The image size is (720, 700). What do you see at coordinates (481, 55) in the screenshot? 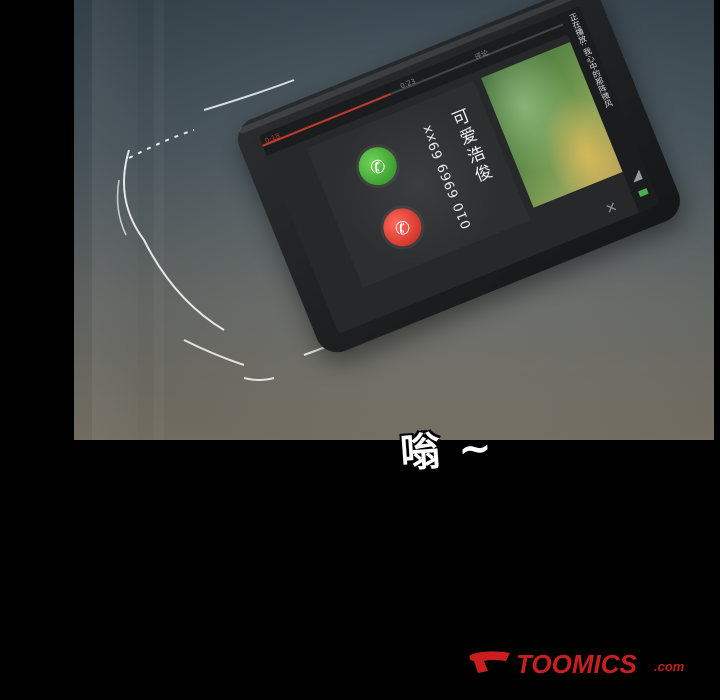
I see `comment-button: 评论` at bounding box center [481, 55].